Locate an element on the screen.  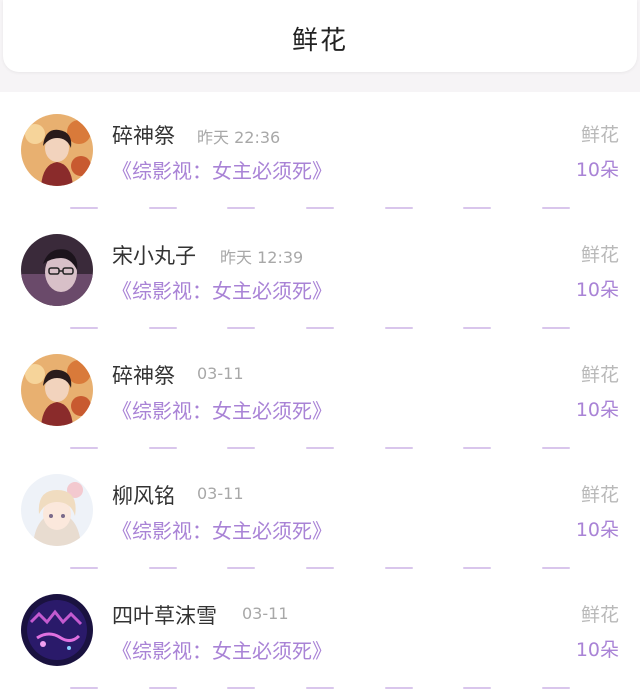
user-name: 宋小丸子 is located at coordinates (154, 255).